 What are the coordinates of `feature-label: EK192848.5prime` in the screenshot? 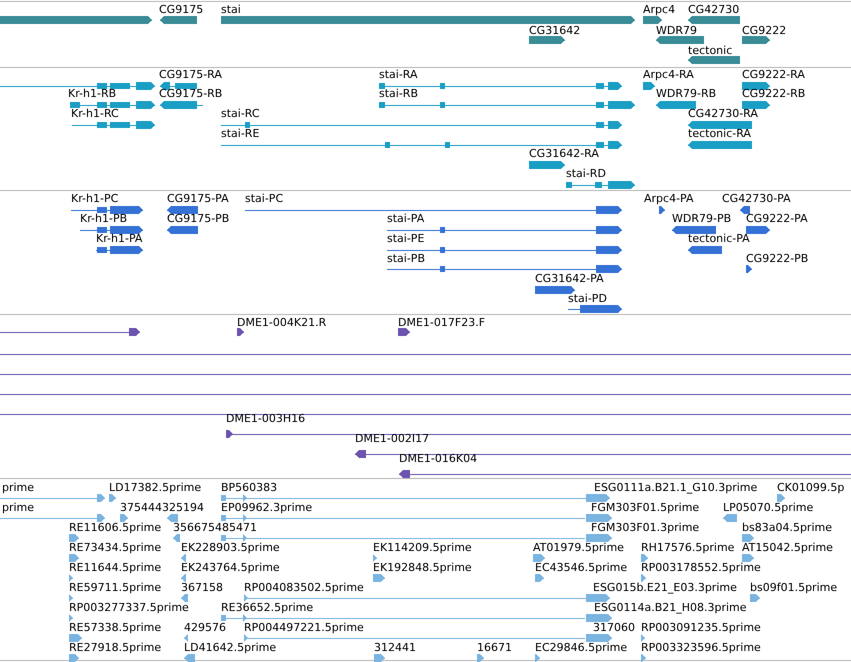 It's located at (422, 568).